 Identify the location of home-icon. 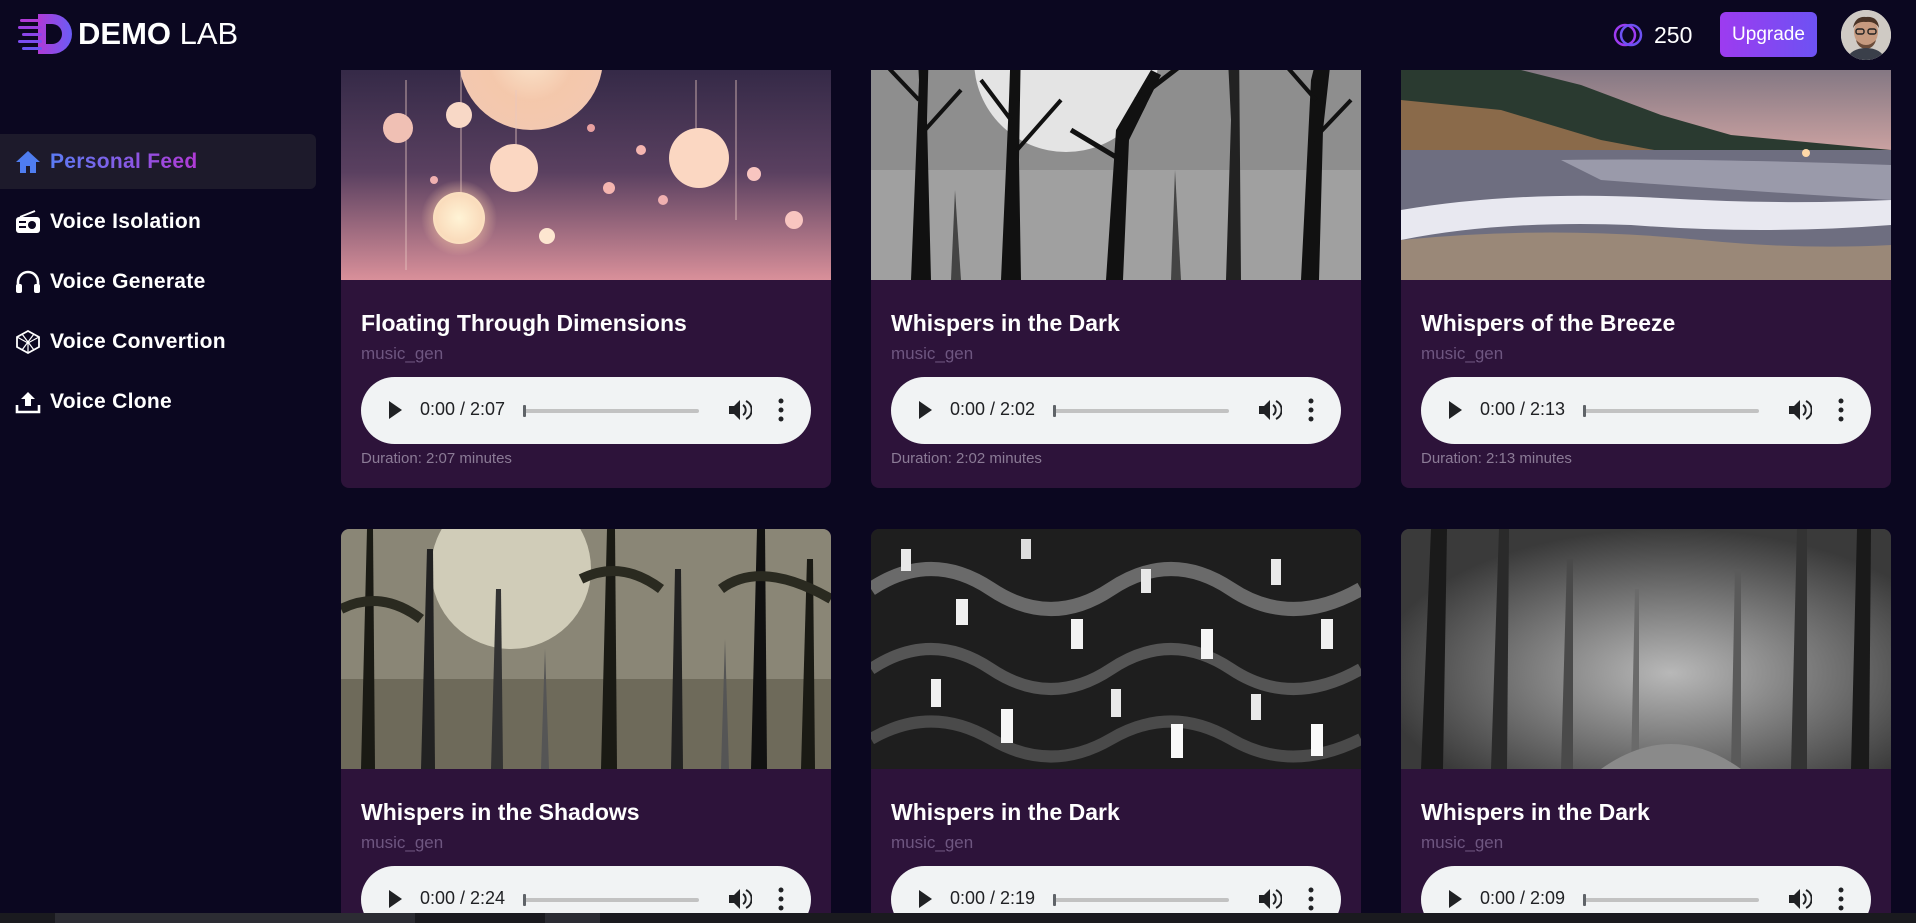
(28, 162).